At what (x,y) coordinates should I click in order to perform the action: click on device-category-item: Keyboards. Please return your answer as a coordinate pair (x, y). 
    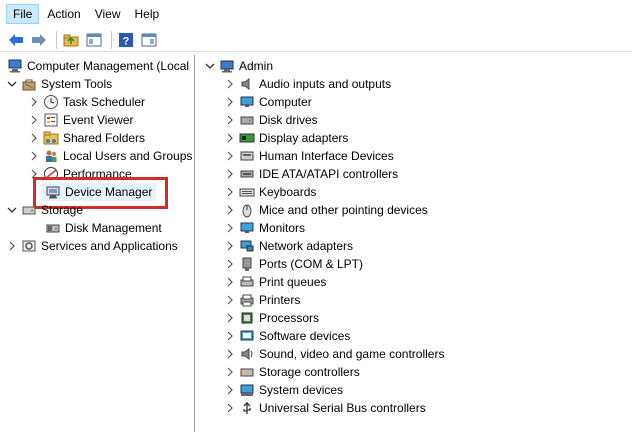
    Looking at the image, I should click on (270, 192).